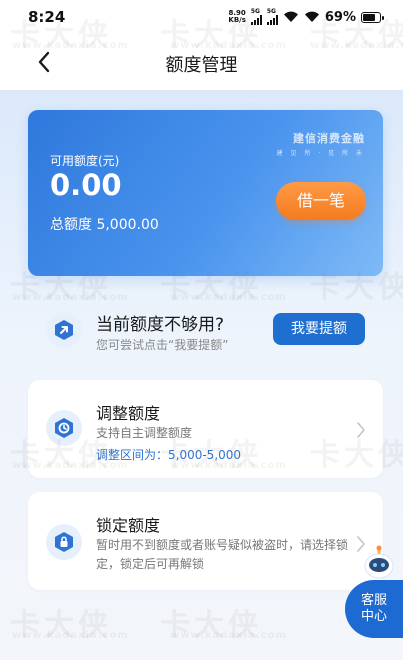  I want to click on available-credit-label: 可用额度(元), so click(85, 161).